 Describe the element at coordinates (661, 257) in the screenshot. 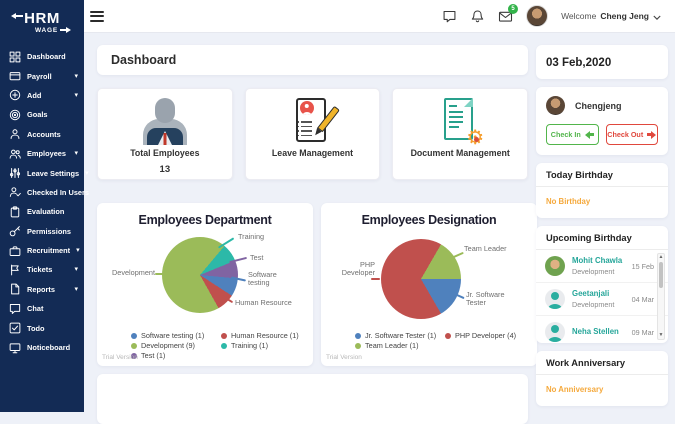

I see `scroll-up-icon: ▲` at that location.